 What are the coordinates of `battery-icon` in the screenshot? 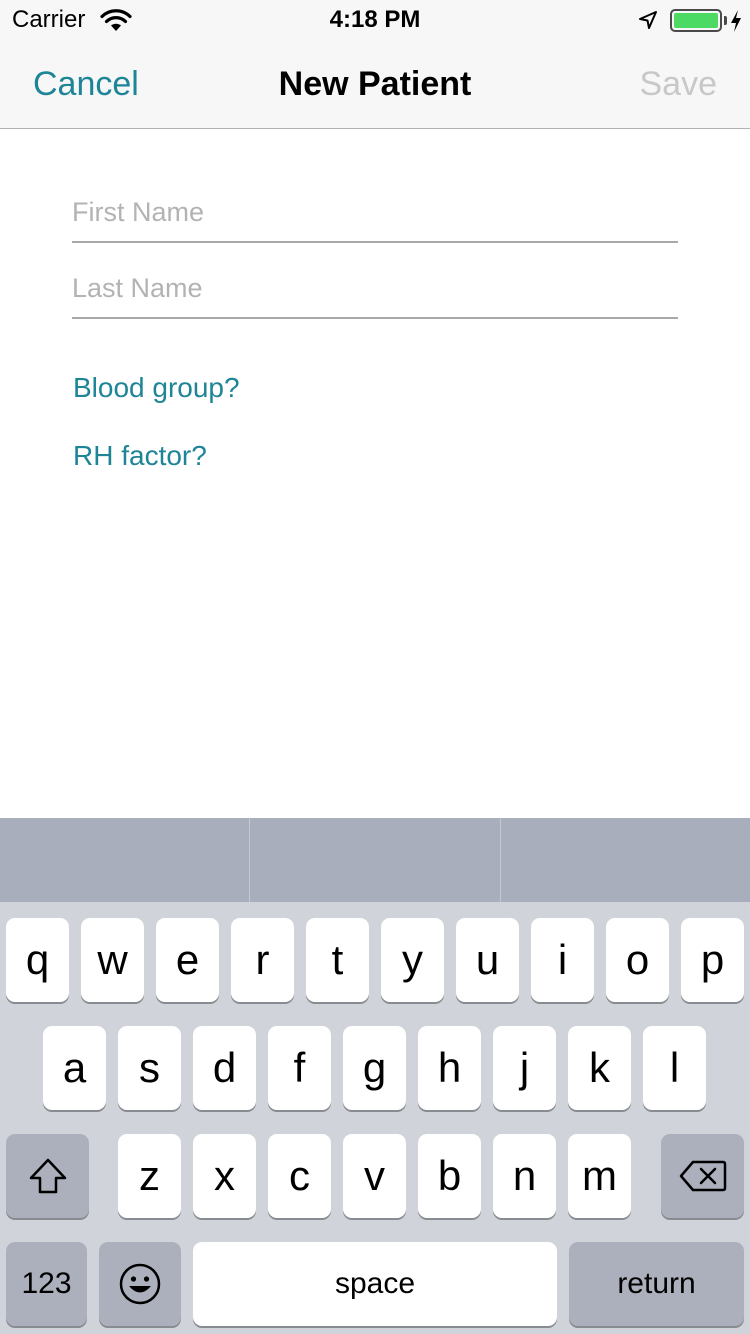 It's located at (696, 20).